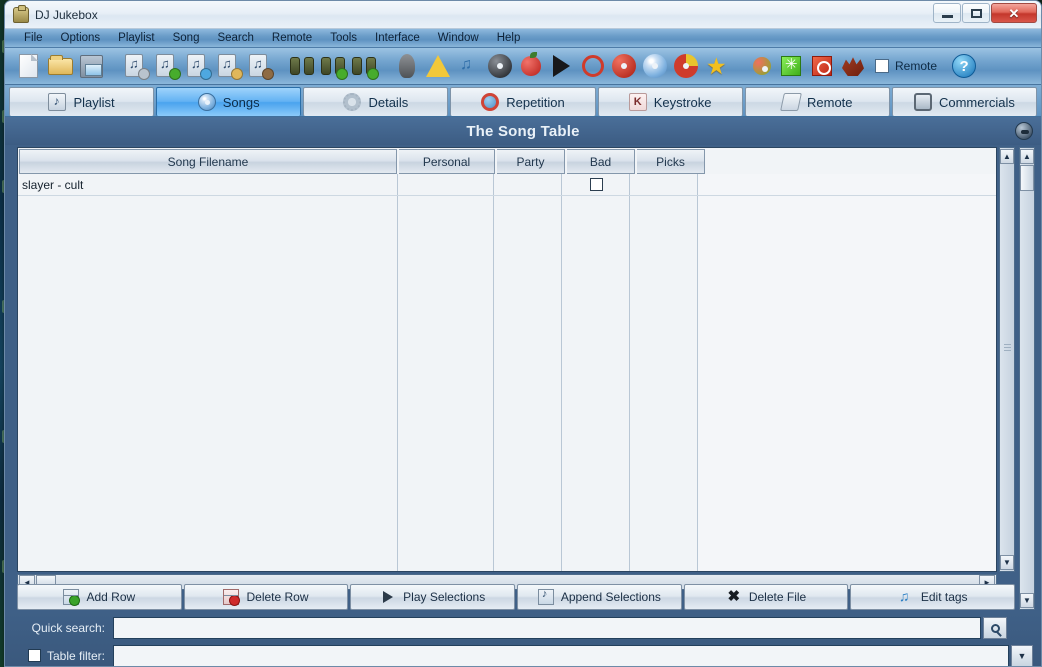  What do you see at coordinates (882, 66) in the screenshot?
I see `remote-checkbox` at bounding box center [882, 66].